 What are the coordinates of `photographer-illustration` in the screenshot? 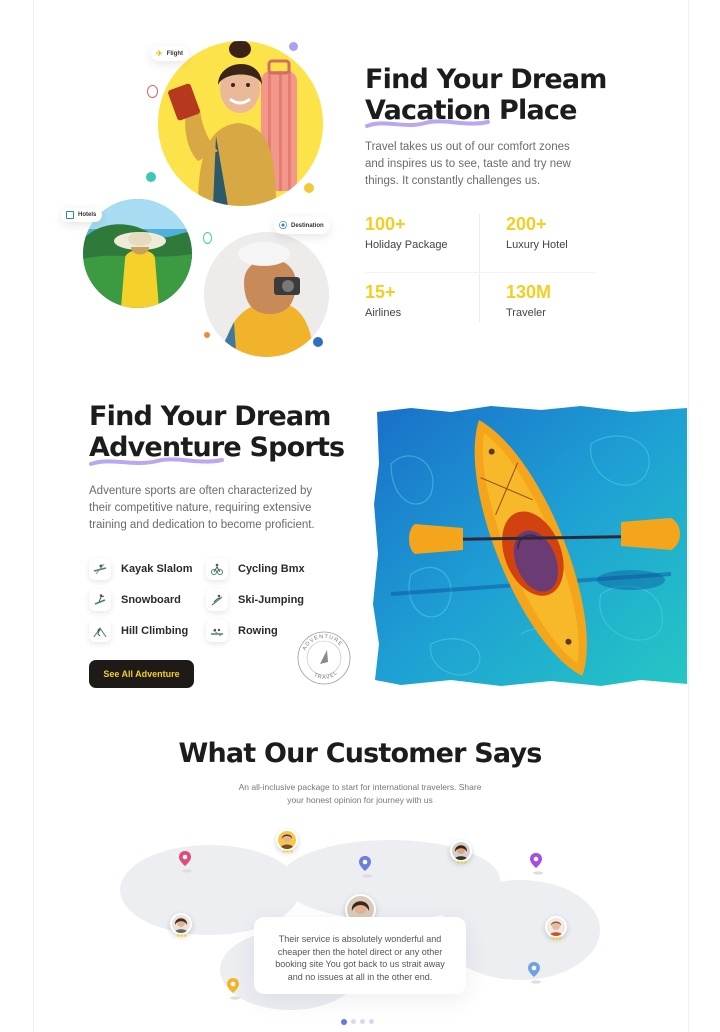 It's located at (266, 294).